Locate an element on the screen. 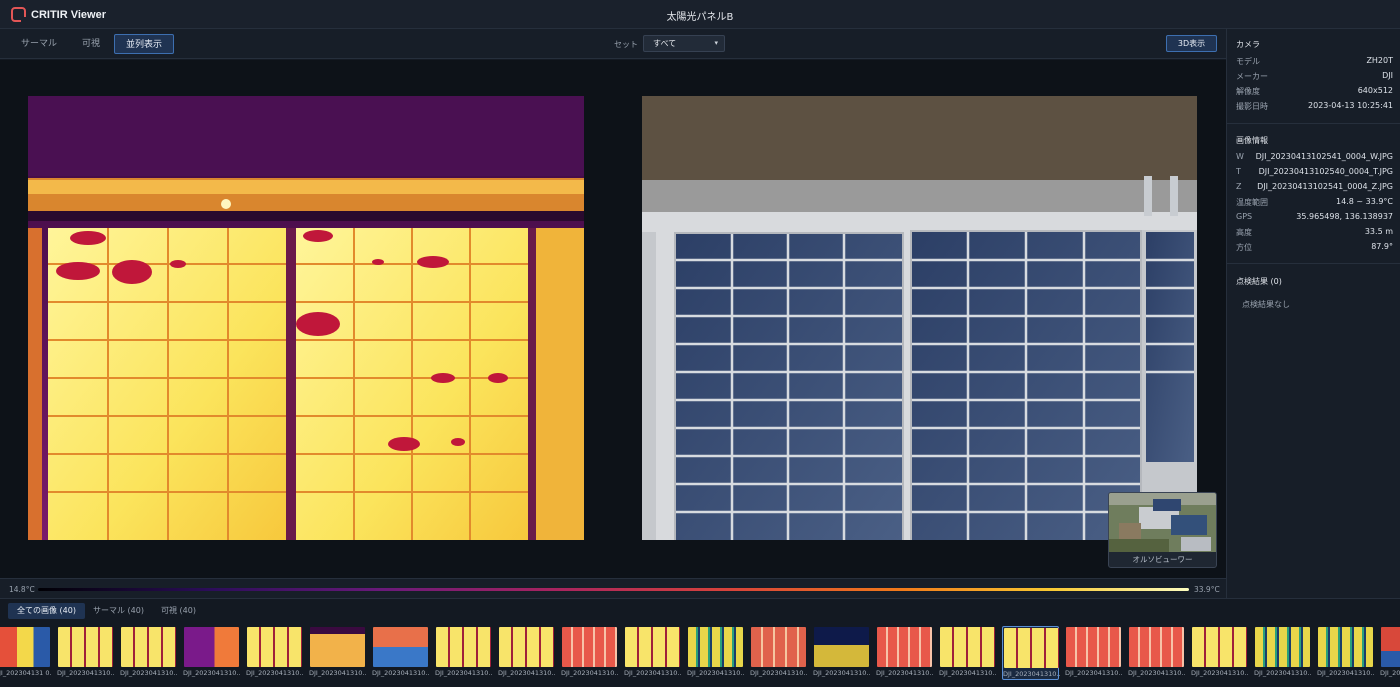 Image resolution: width=1400 pixels, height=687 pixels. color-scale-gradient is located at coordinates (613, 589).